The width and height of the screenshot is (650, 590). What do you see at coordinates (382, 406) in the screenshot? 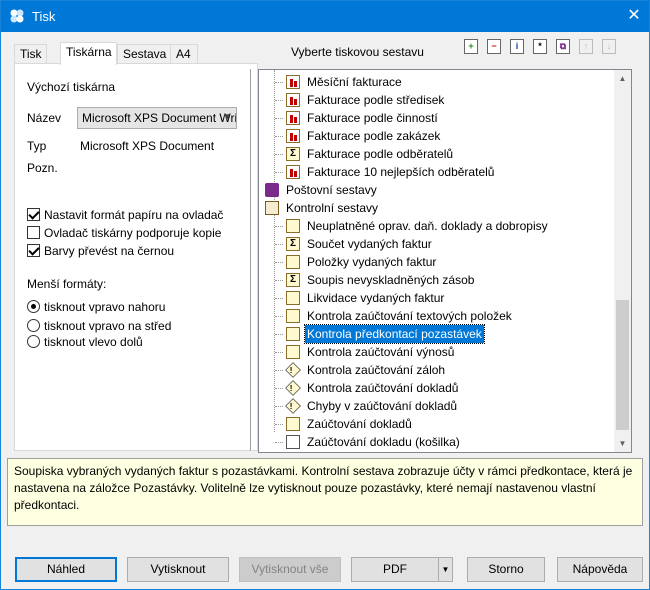
I see `tree-item-label: Chyby v zaúčtování dokladů` at bounding box center [382, 406].